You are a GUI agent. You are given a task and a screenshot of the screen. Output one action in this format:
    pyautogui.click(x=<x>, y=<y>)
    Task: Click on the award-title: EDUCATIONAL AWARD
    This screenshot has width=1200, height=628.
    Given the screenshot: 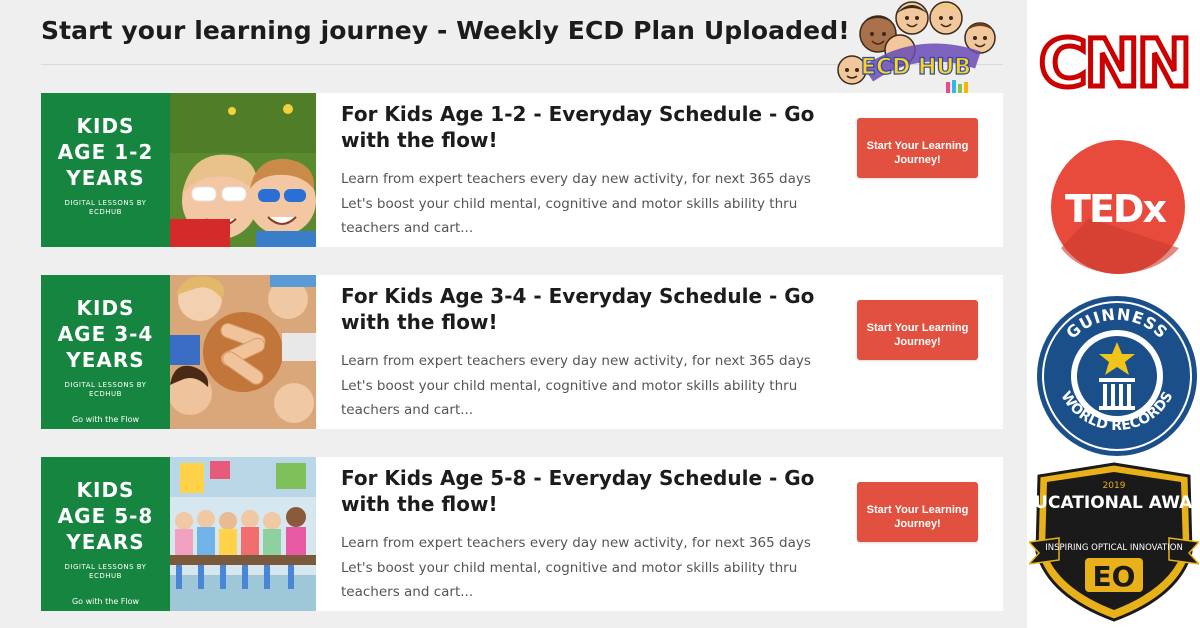 What is the action you would take?
    pyautogui.click(x=1114, y=503)
    